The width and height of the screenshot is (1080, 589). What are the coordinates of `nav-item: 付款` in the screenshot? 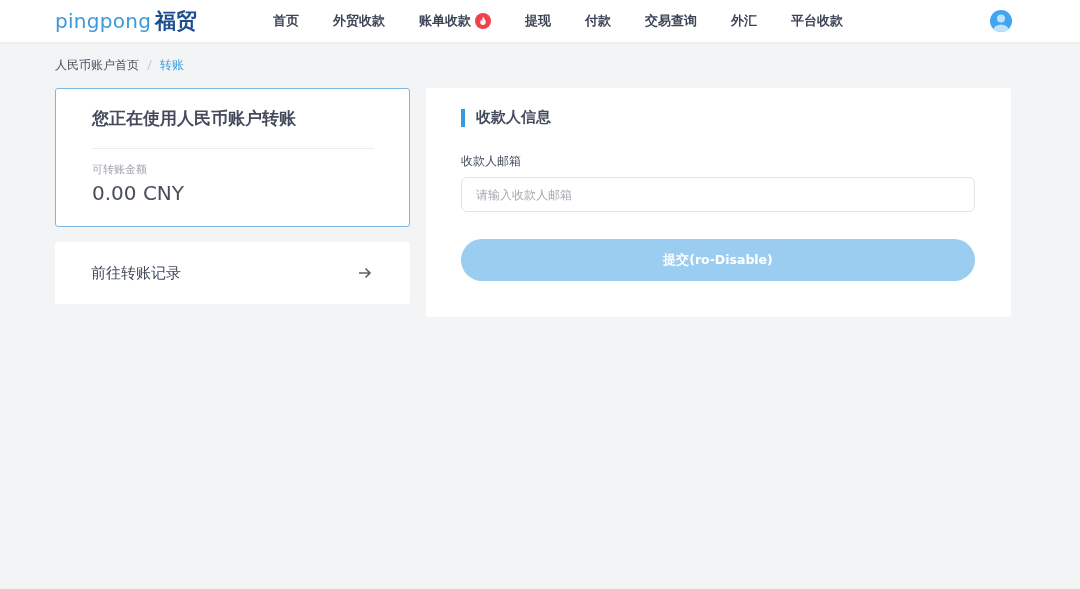 It's located at (598, 21).